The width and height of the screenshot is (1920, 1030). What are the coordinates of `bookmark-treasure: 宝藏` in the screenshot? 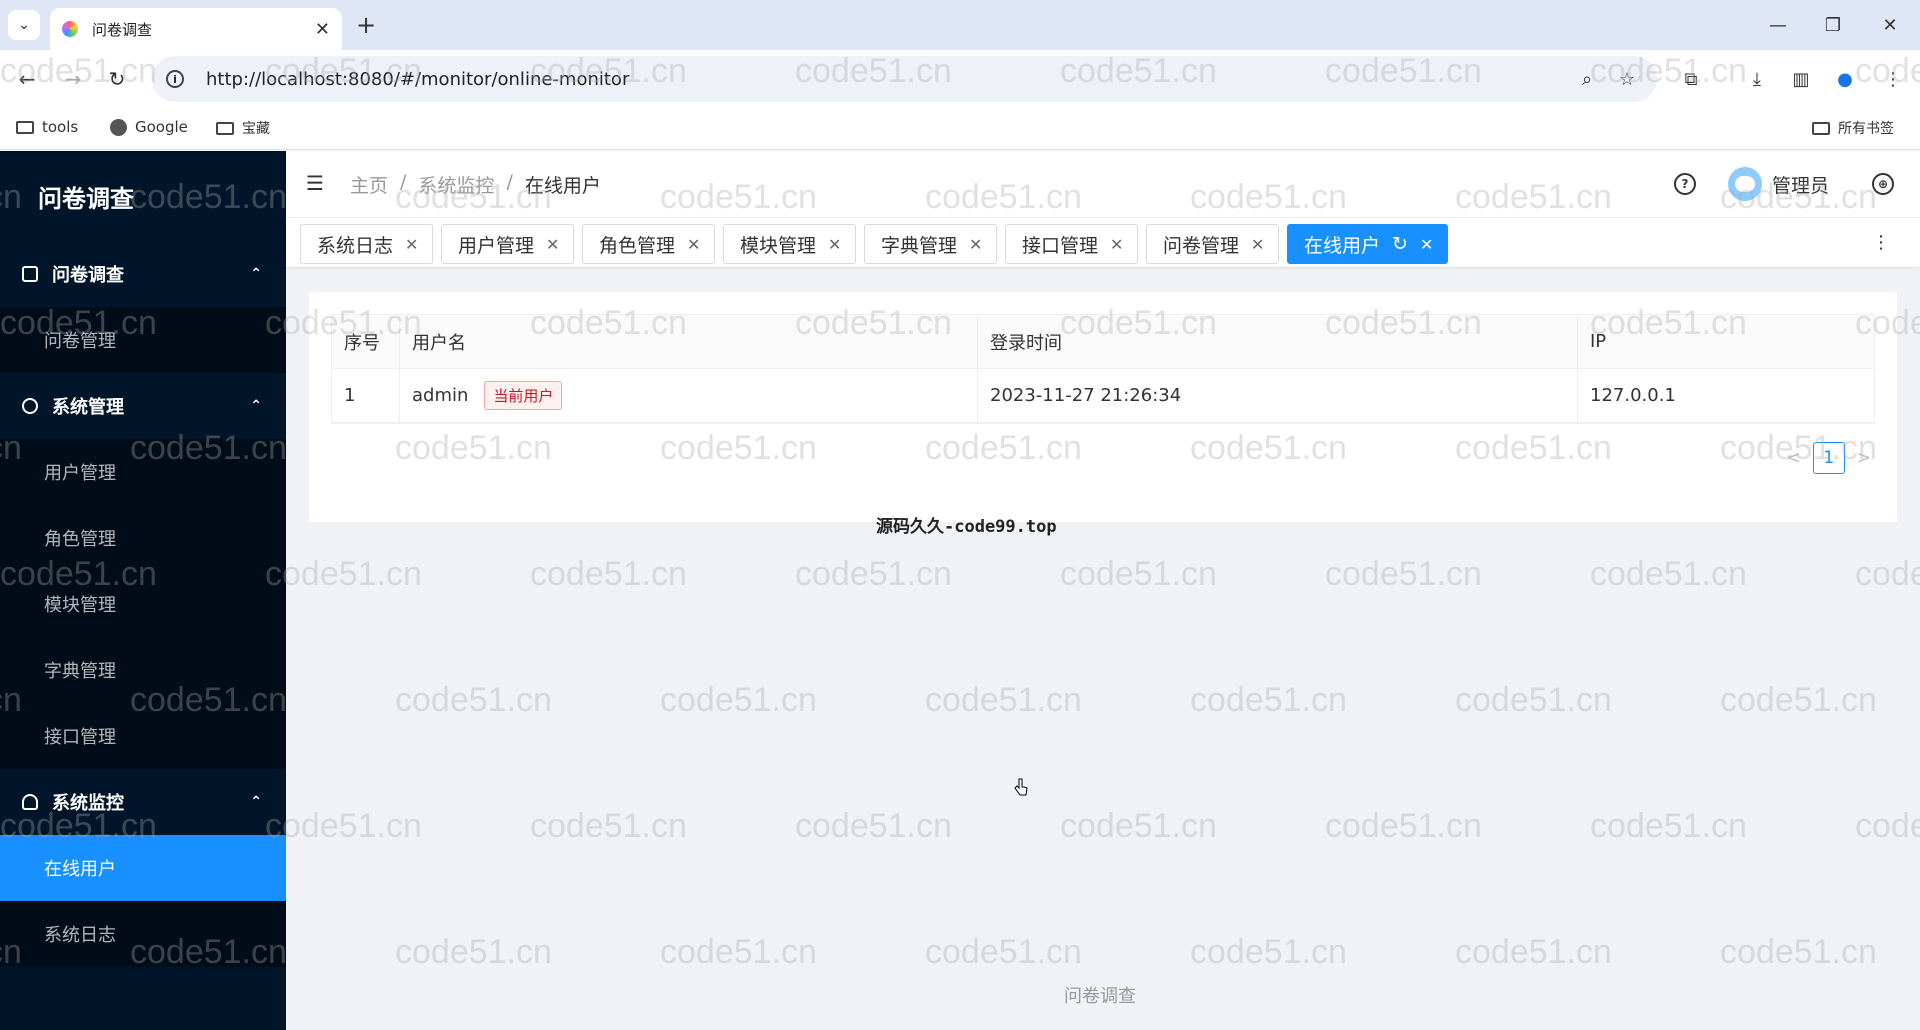 It's located at (243, 128).